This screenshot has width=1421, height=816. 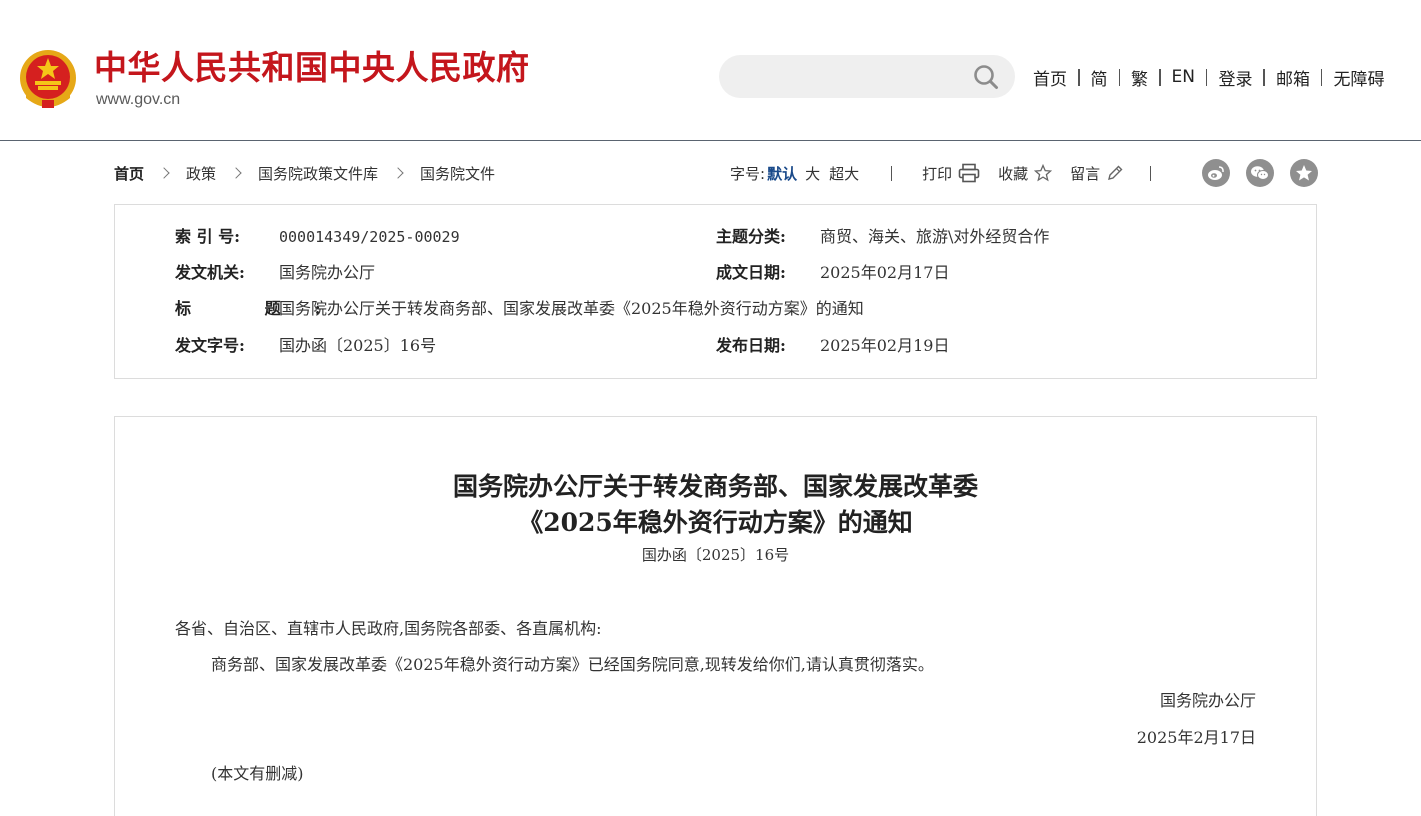 I want to click on nav-simplified: 简, so click(x=1099, y=77).